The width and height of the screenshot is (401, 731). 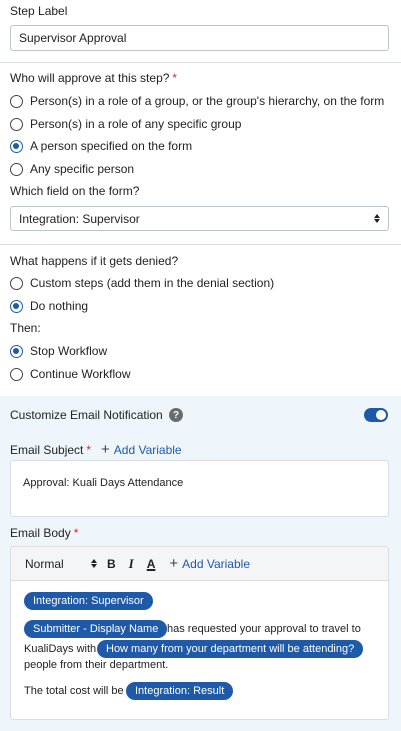 What do you see at coordinates (88, 601) in the screenshot?
I see `variable-pill-supervisor: Integration: Supervisor` at bounding box center [88, 601].